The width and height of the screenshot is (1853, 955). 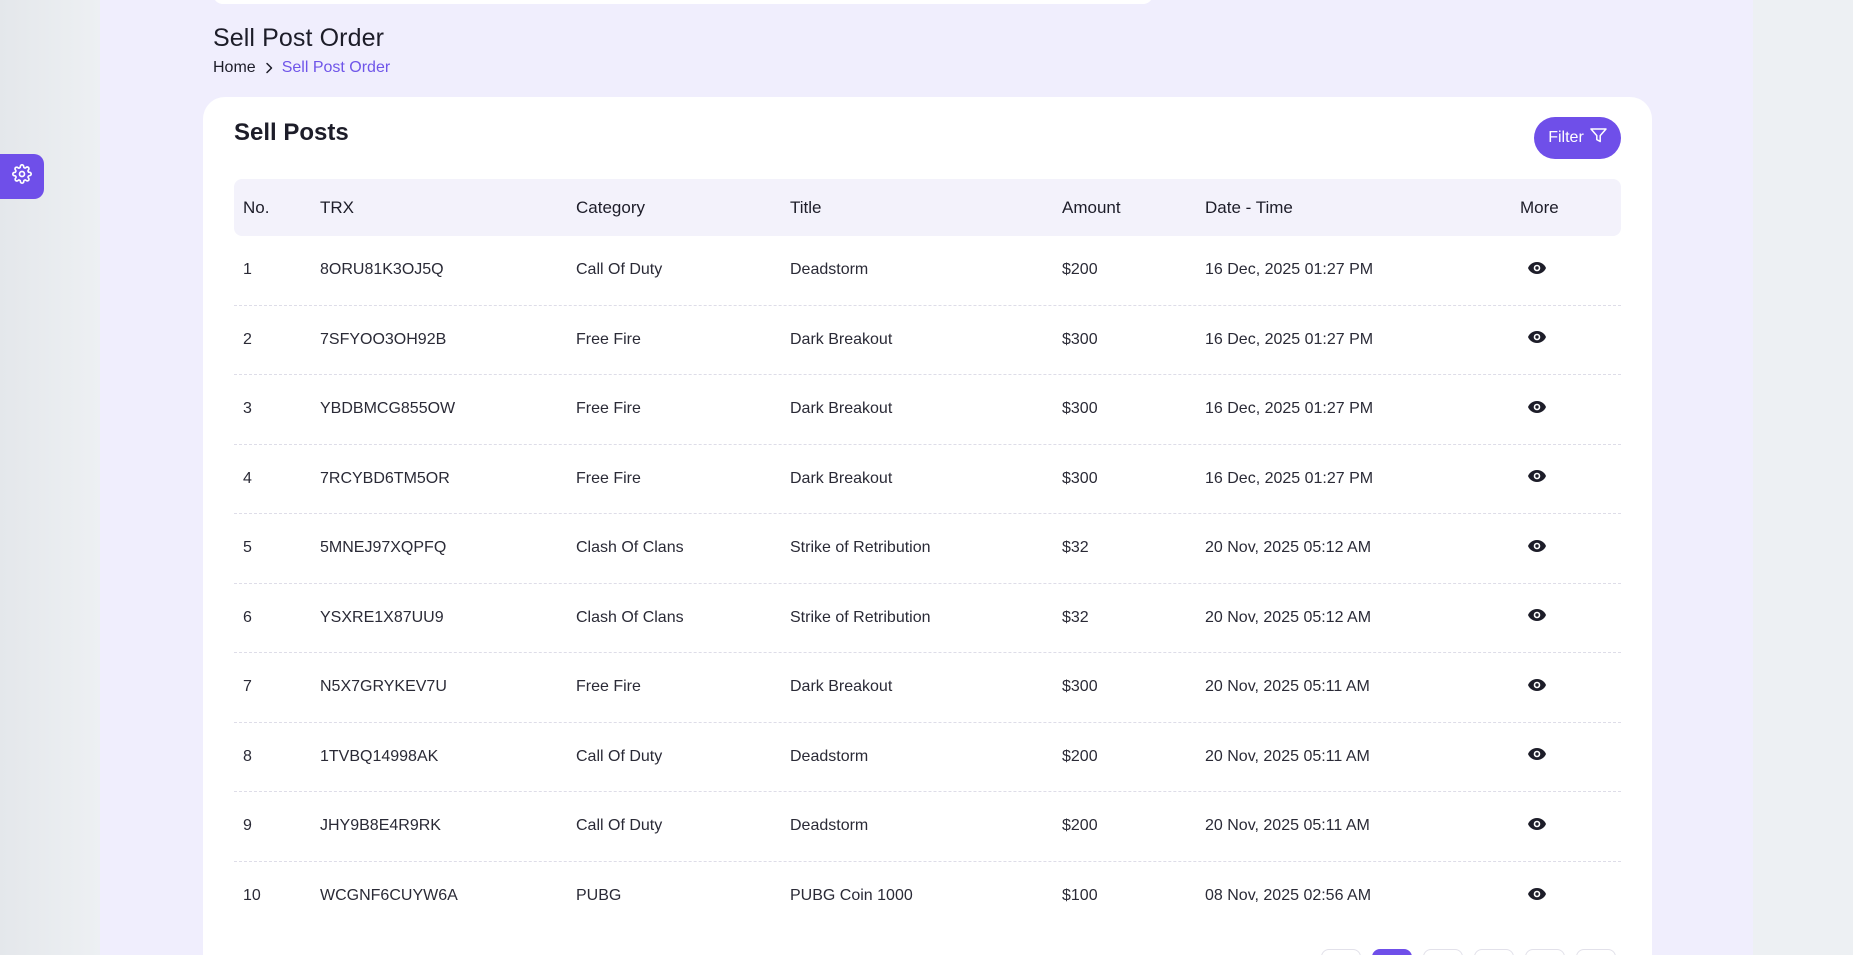 I want to click on column-header-date-time: Date - Time, so click(x=1249, y=207).